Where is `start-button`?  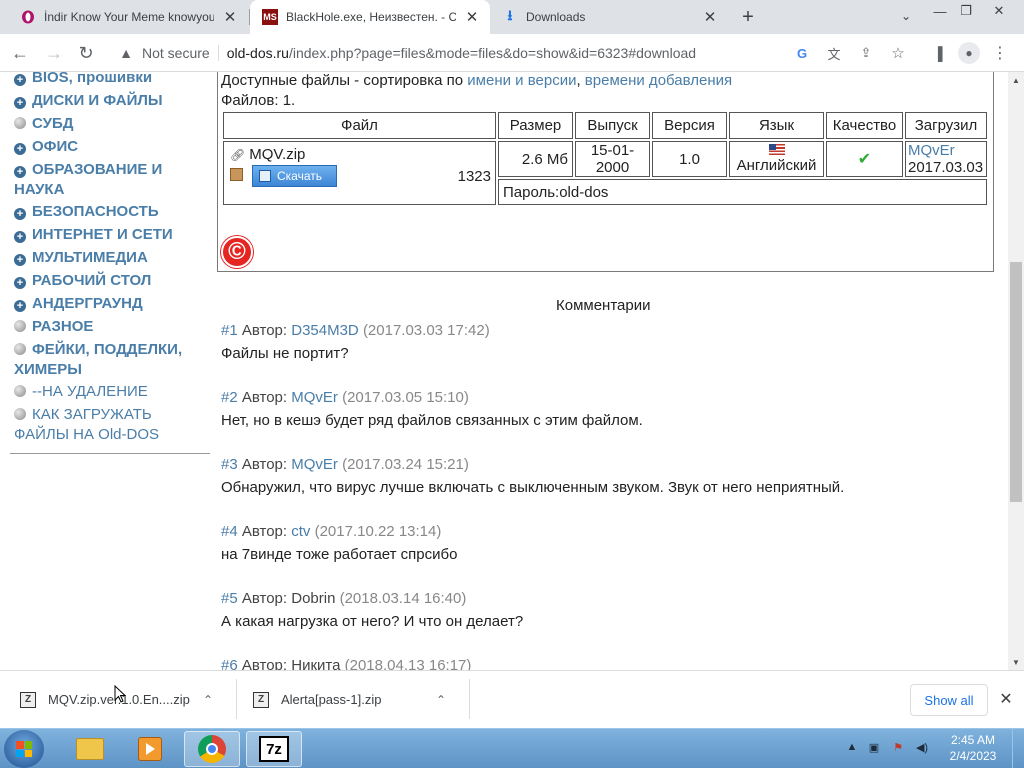 start-button is located at coordinates (24, 749).